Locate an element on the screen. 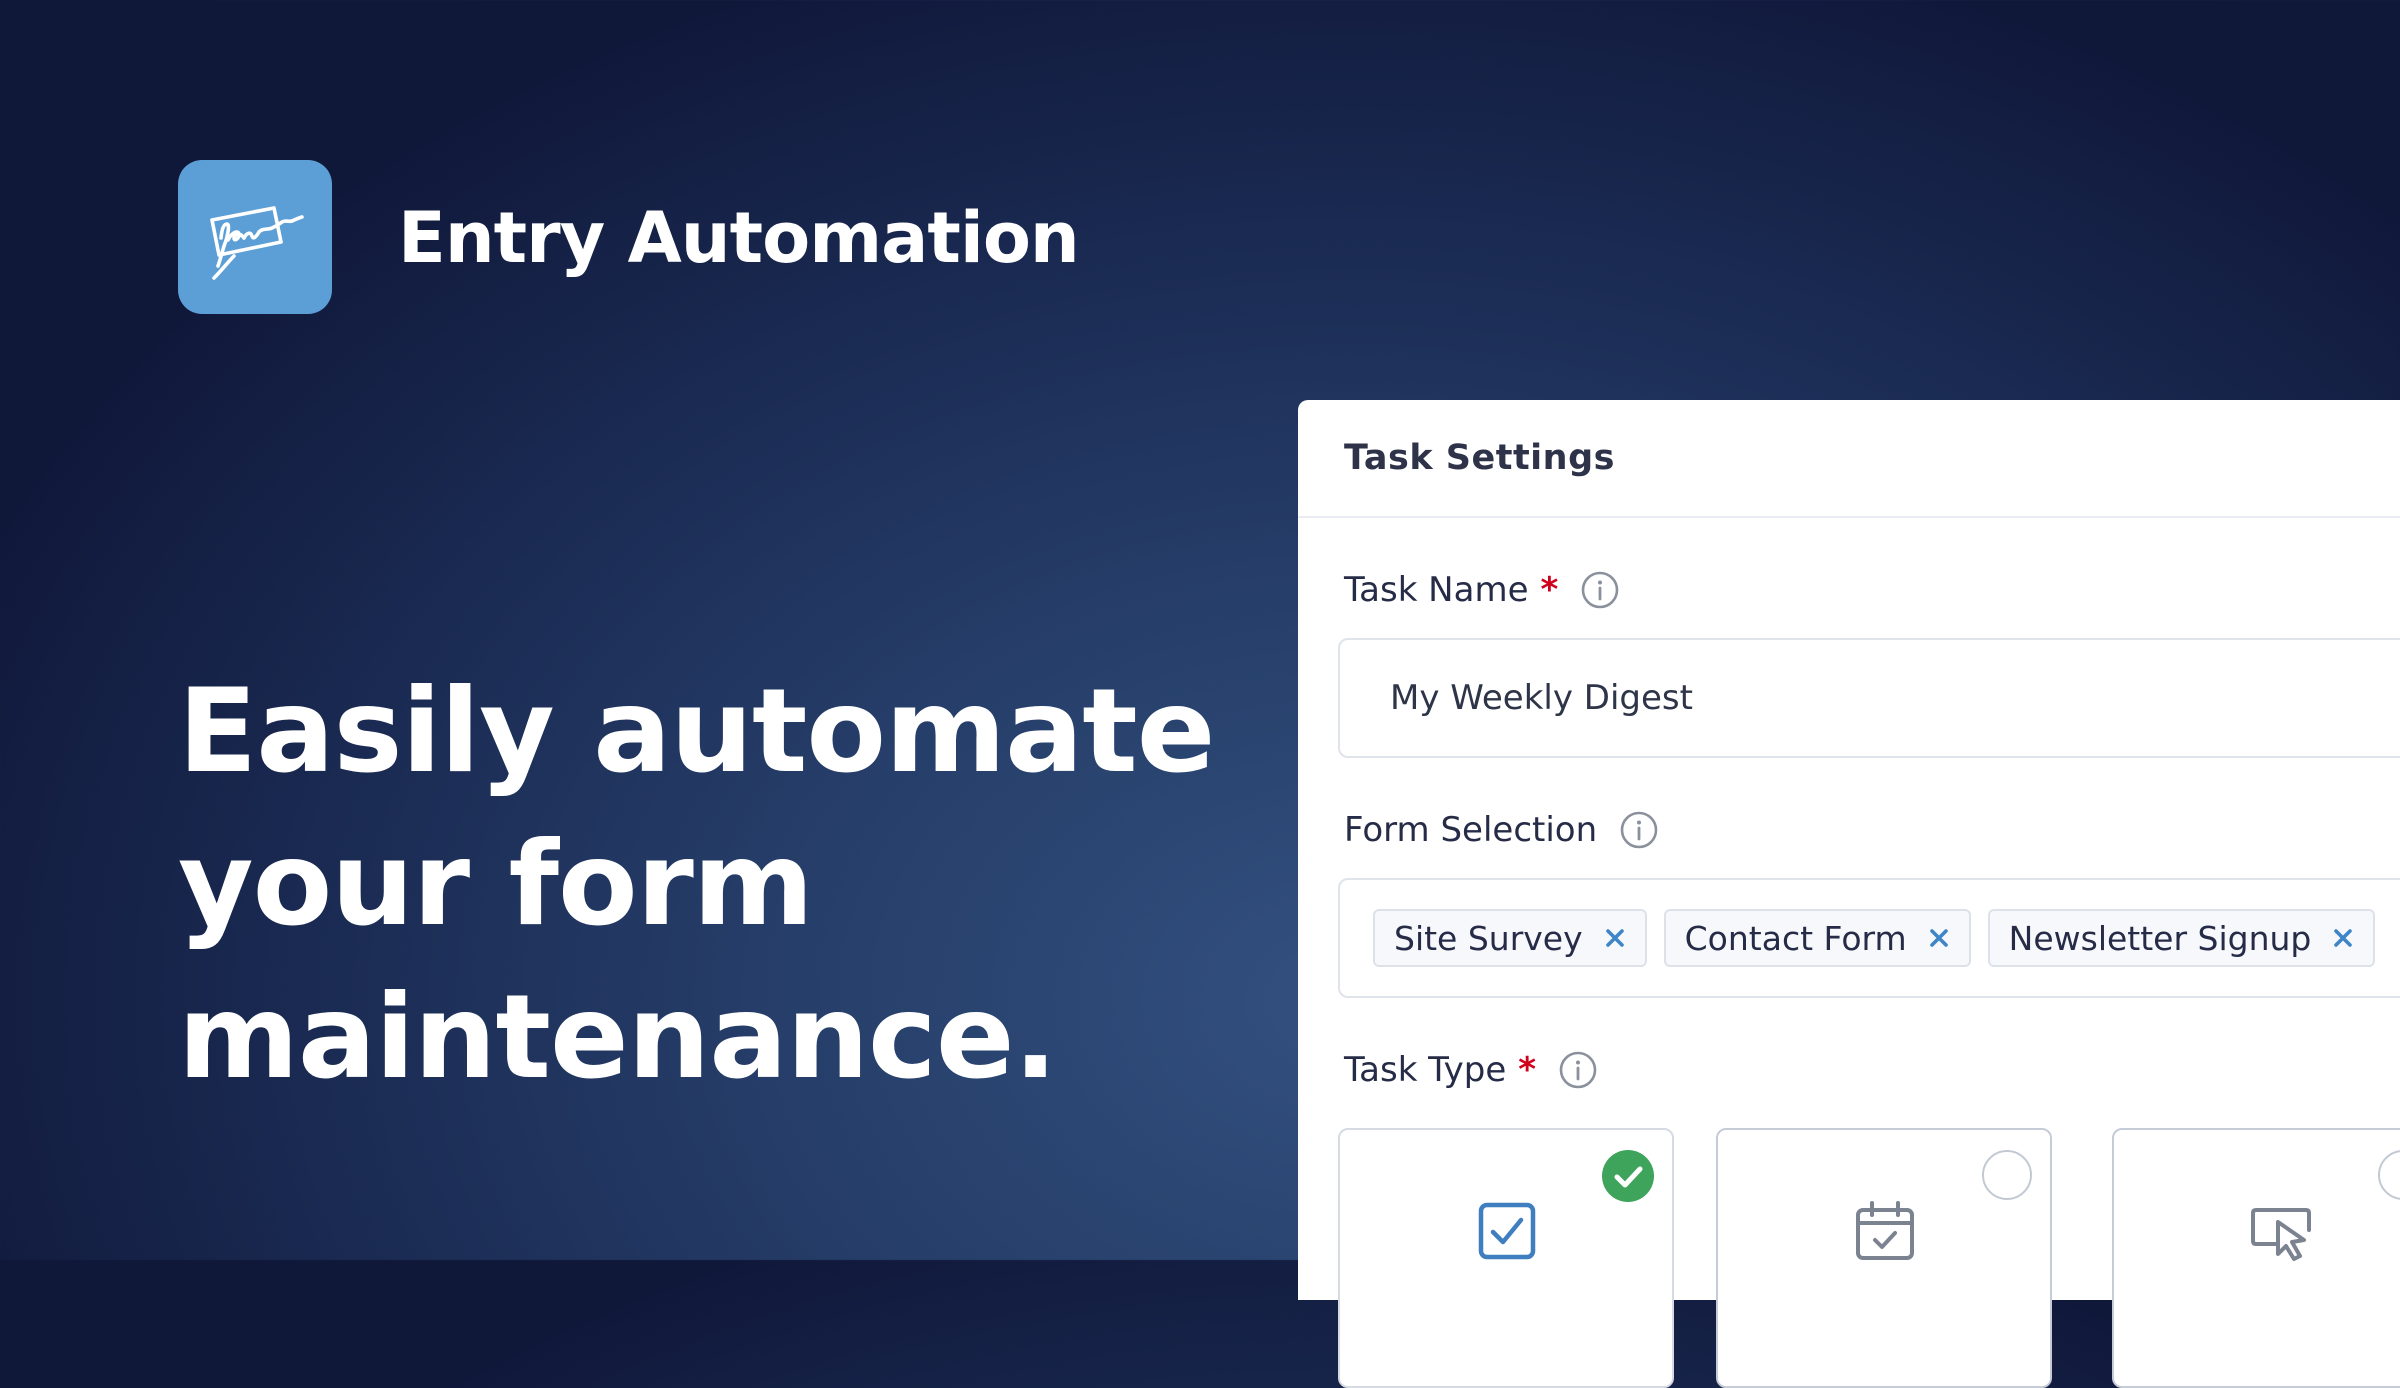 The width and height of the screenshot is (2400, 1388). form-chip: Newsletter Signup is located at coordinates (2181, 938).